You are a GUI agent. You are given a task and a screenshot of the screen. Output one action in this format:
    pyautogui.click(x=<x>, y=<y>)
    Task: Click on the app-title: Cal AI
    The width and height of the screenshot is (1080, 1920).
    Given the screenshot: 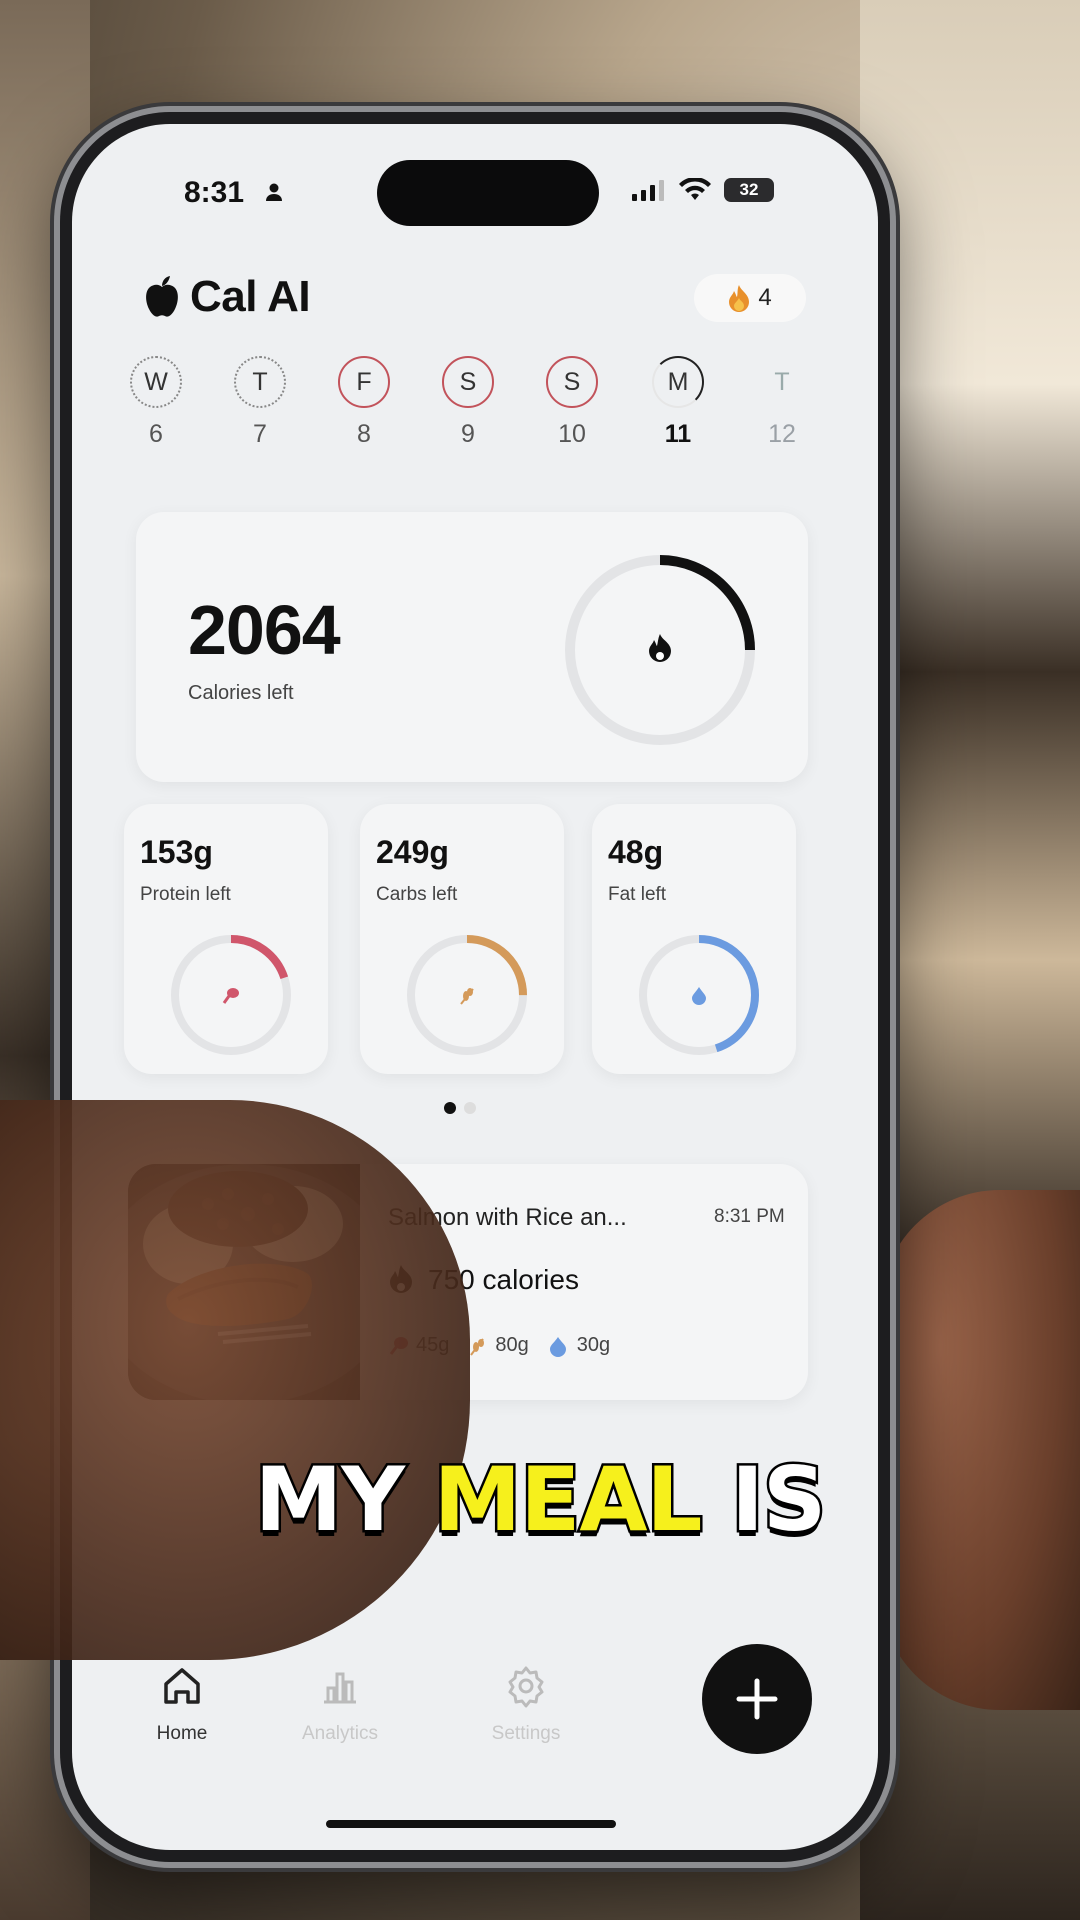 What is the action you would take?
    pyautogui.click(x=226, y=297)
    